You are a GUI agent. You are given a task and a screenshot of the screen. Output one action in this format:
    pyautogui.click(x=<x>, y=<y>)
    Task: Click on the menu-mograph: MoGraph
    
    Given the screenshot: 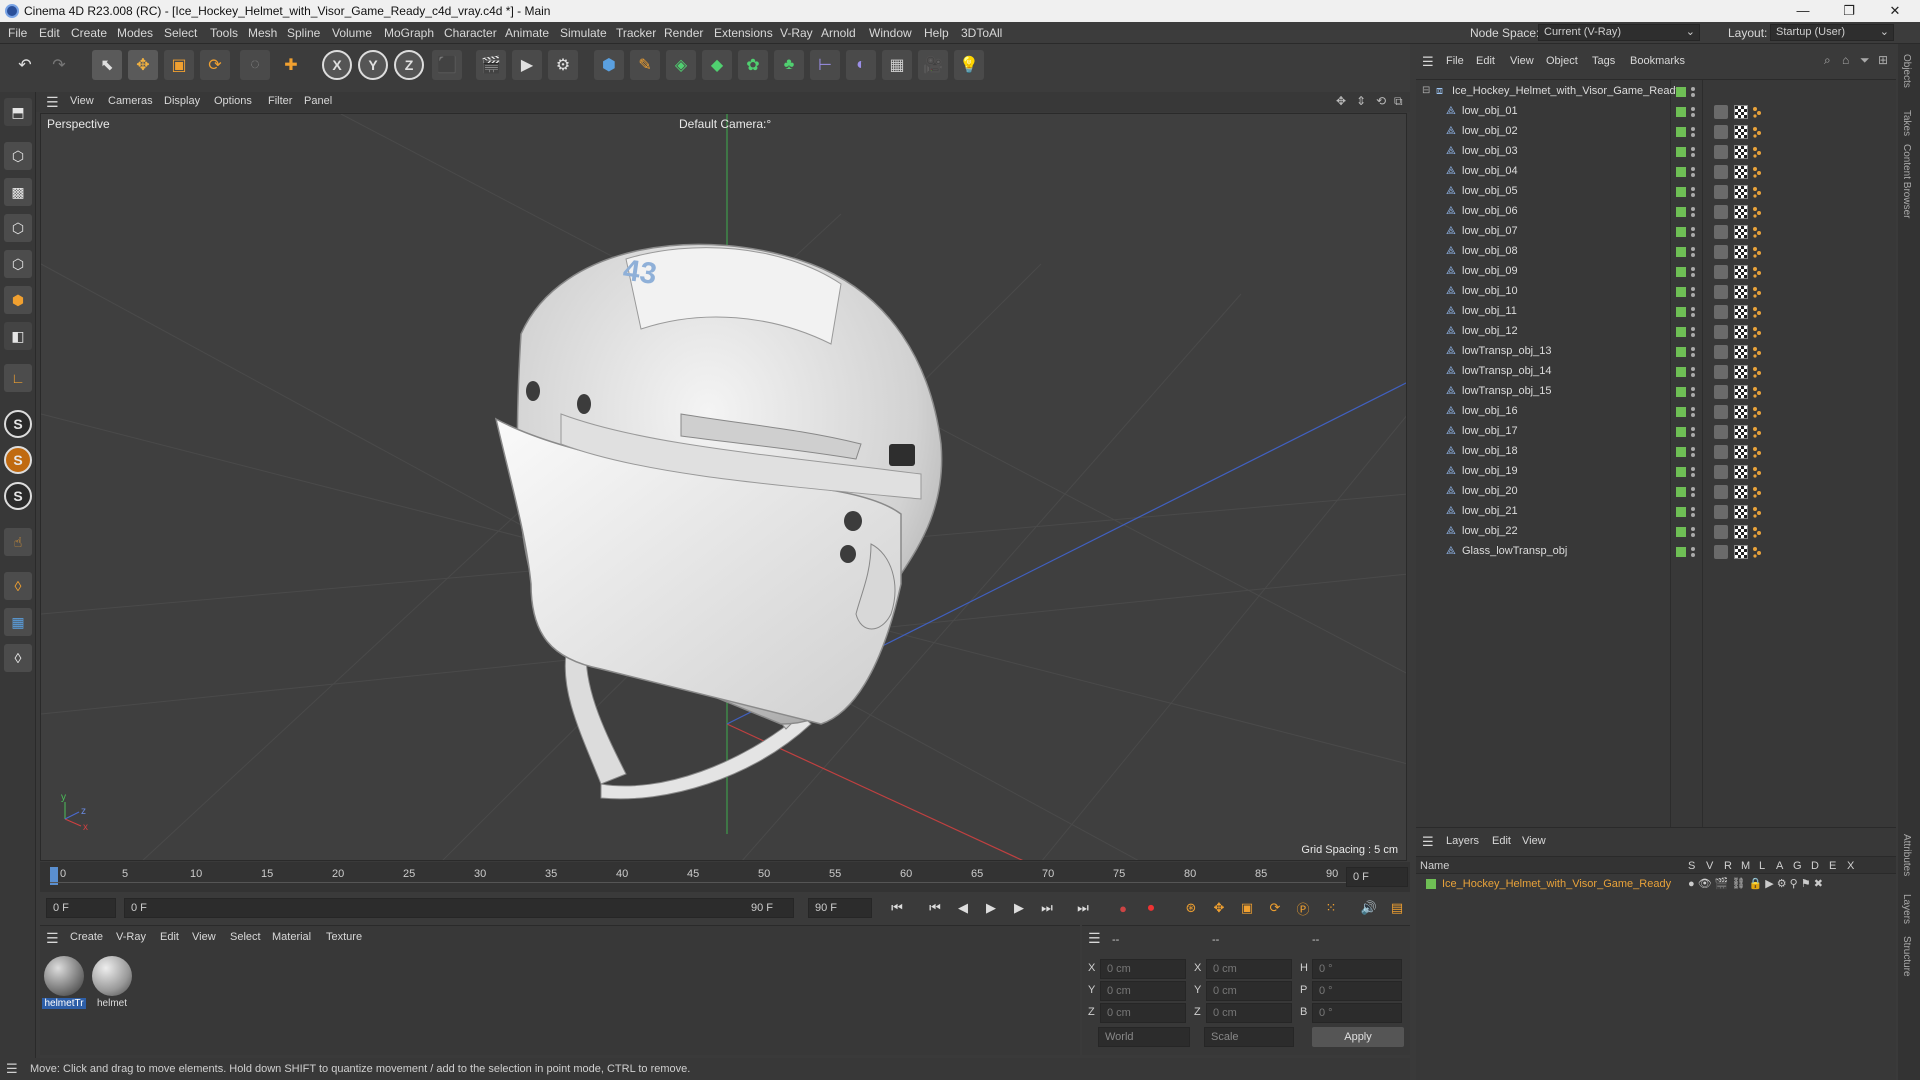 What is the action you would take?
    pyautogui.click(x=409, y=33)
    